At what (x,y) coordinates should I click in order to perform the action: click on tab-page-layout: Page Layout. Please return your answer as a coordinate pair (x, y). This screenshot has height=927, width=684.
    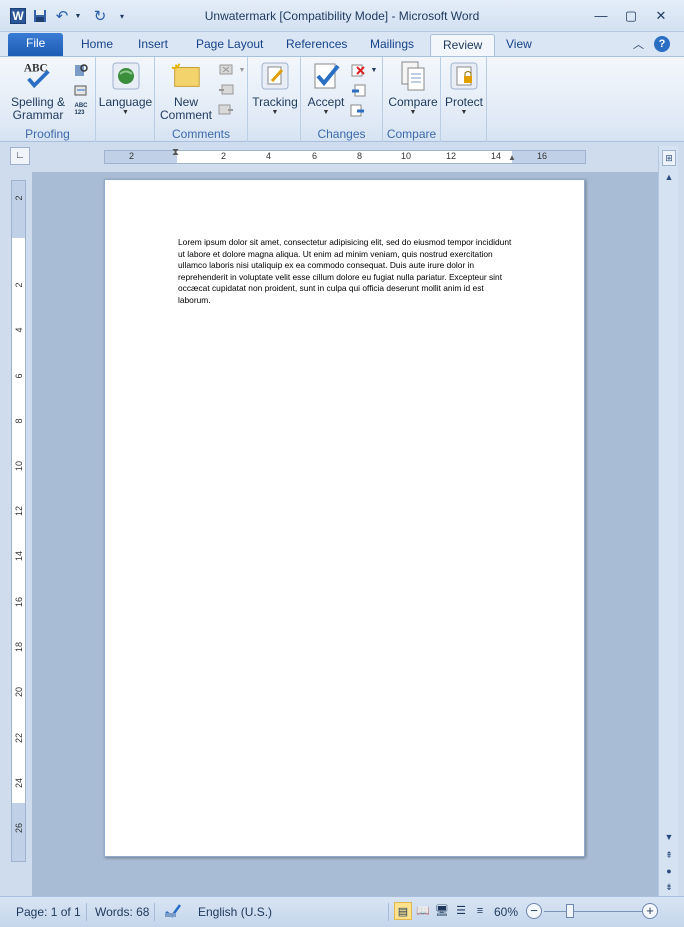
    Looking at the image, I should click on (229, 45).